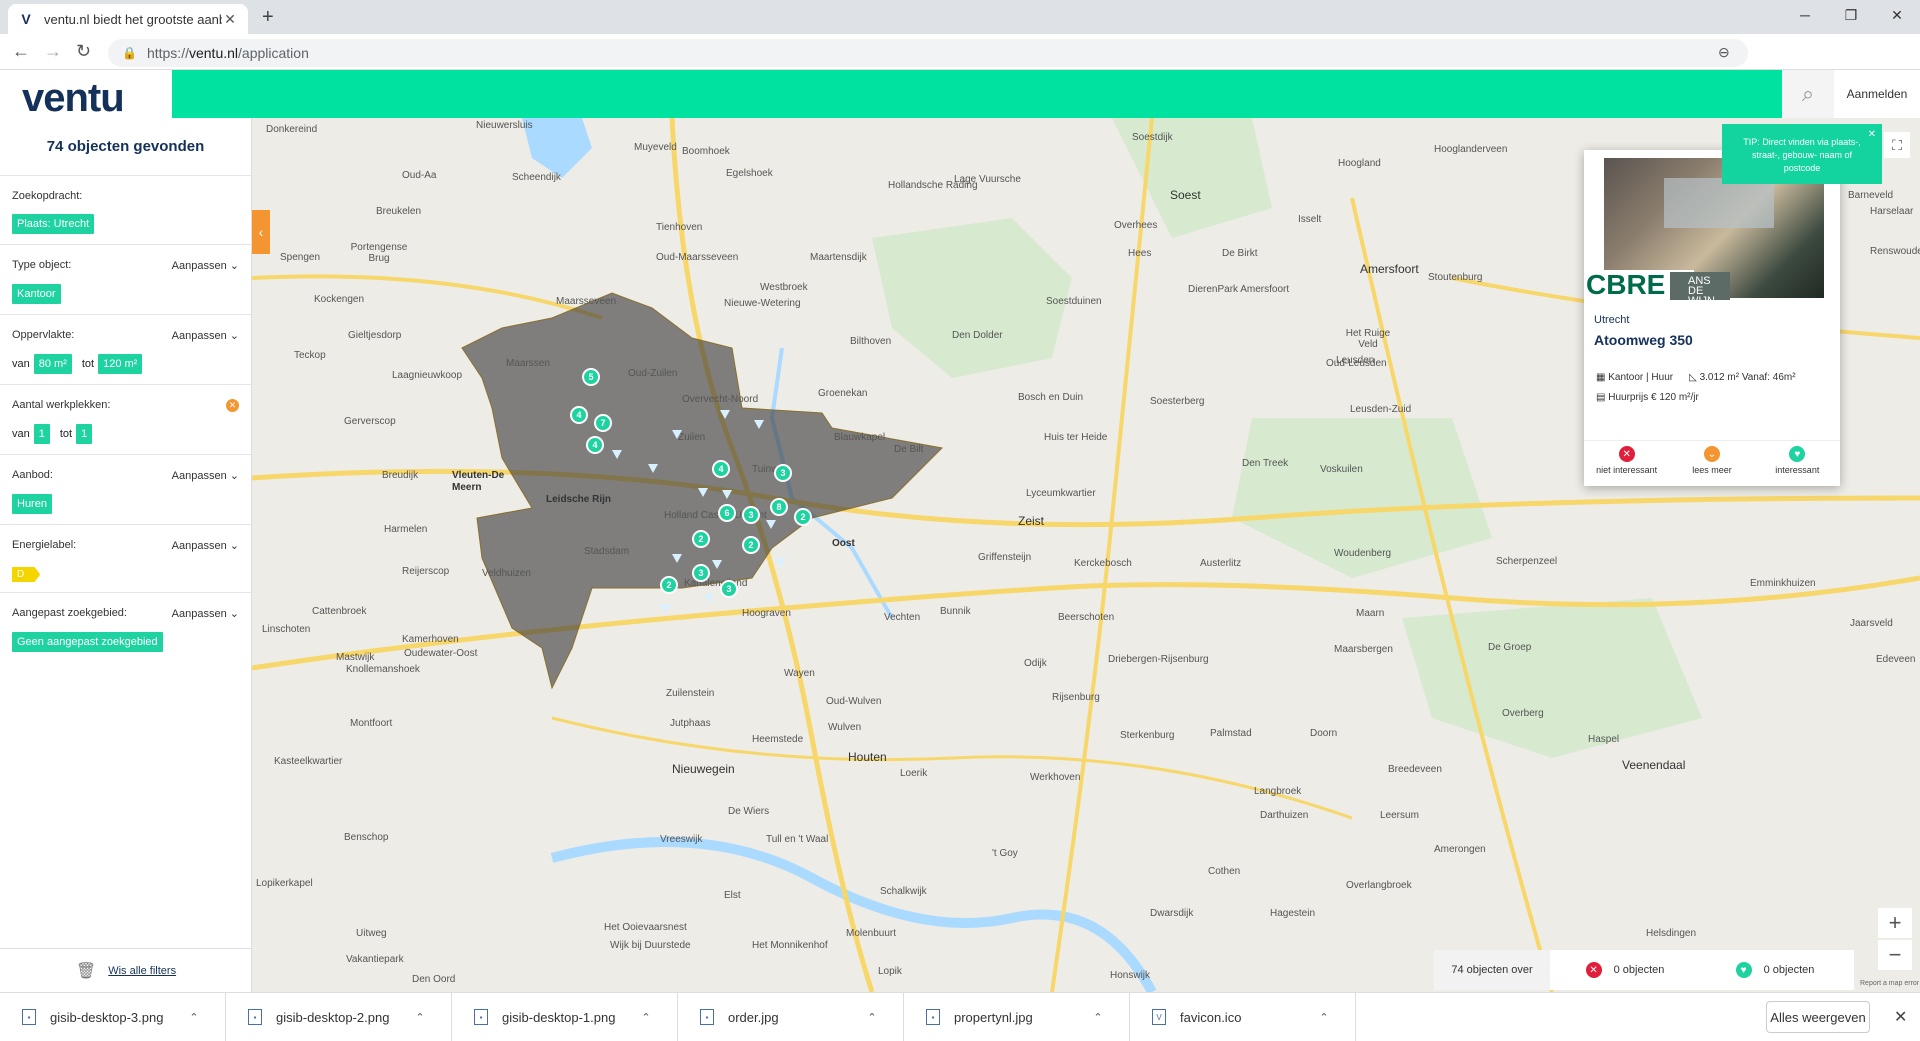 Image resolution: width=1920 pixels, height=1041 pixels. Describe the element at coordinates (339, 1017) in the screenshot. I see `download-item: ▪ gisib-desktop-2.png ⌃` at that location.